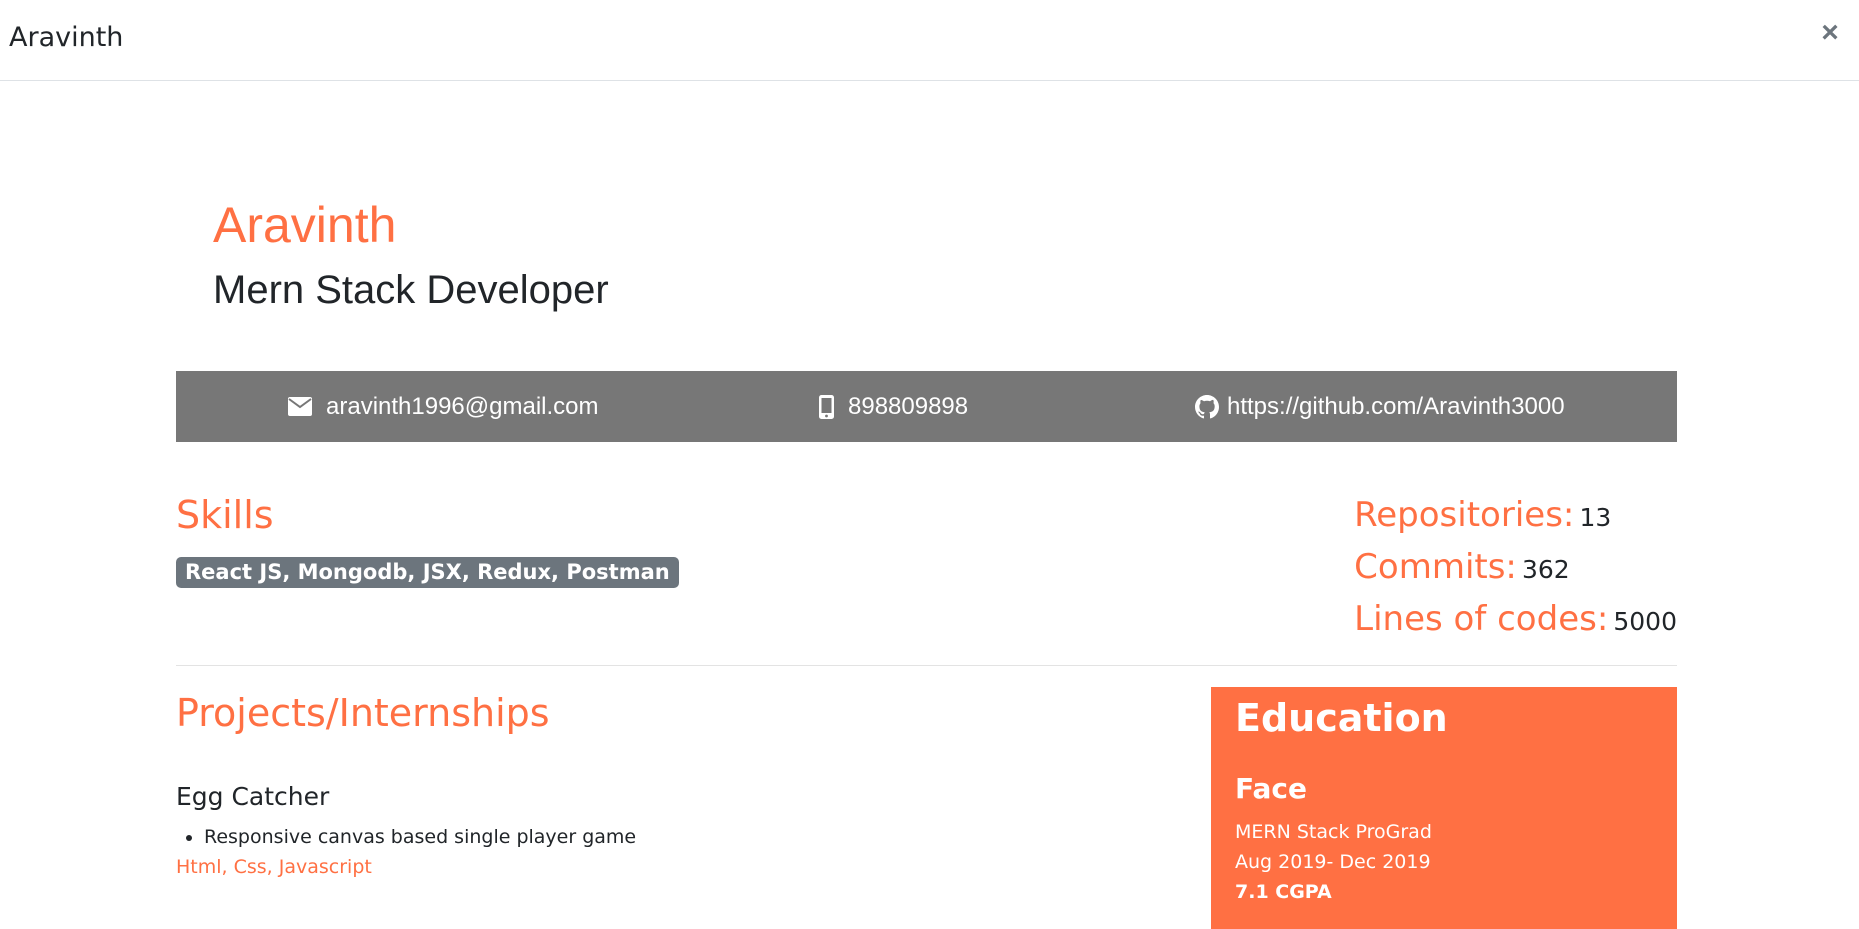  Describe the element at coordinates (1333, 832) in the screenshot. I see `education-program: MERN Stack ProGrad` at that location.